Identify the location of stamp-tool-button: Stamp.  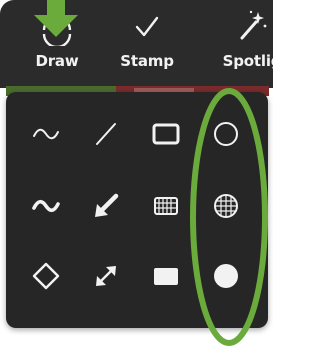
(147, 44).